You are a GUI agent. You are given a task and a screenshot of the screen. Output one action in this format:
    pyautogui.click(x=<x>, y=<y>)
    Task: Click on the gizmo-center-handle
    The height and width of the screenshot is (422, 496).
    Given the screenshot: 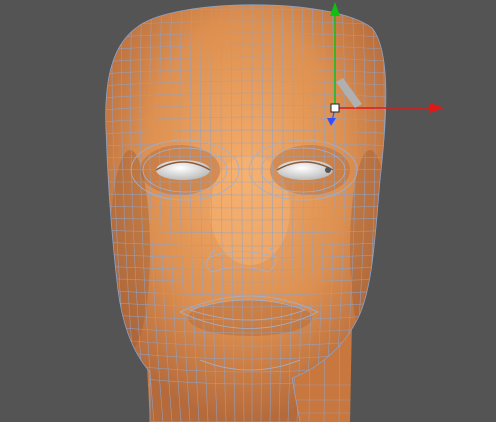 What is the action you would take?
    pyautogui.click(x=335, y=108)
    